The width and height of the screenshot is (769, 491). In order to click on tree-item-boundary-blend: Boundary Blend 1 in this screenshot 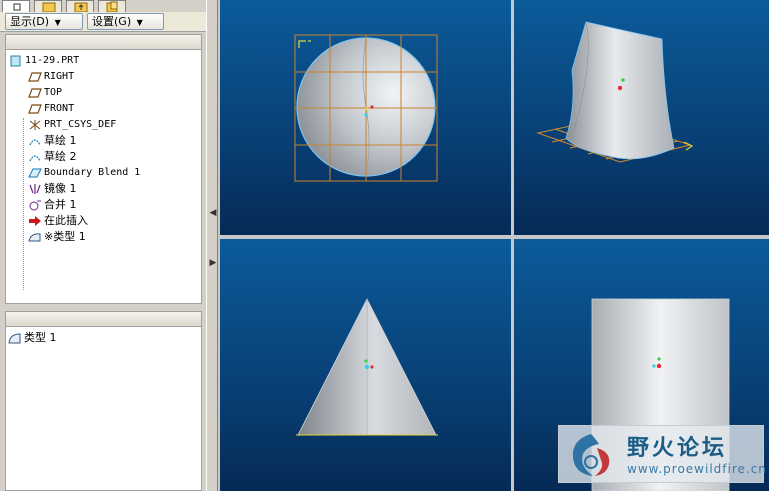, I will do `click(84, 172)`.